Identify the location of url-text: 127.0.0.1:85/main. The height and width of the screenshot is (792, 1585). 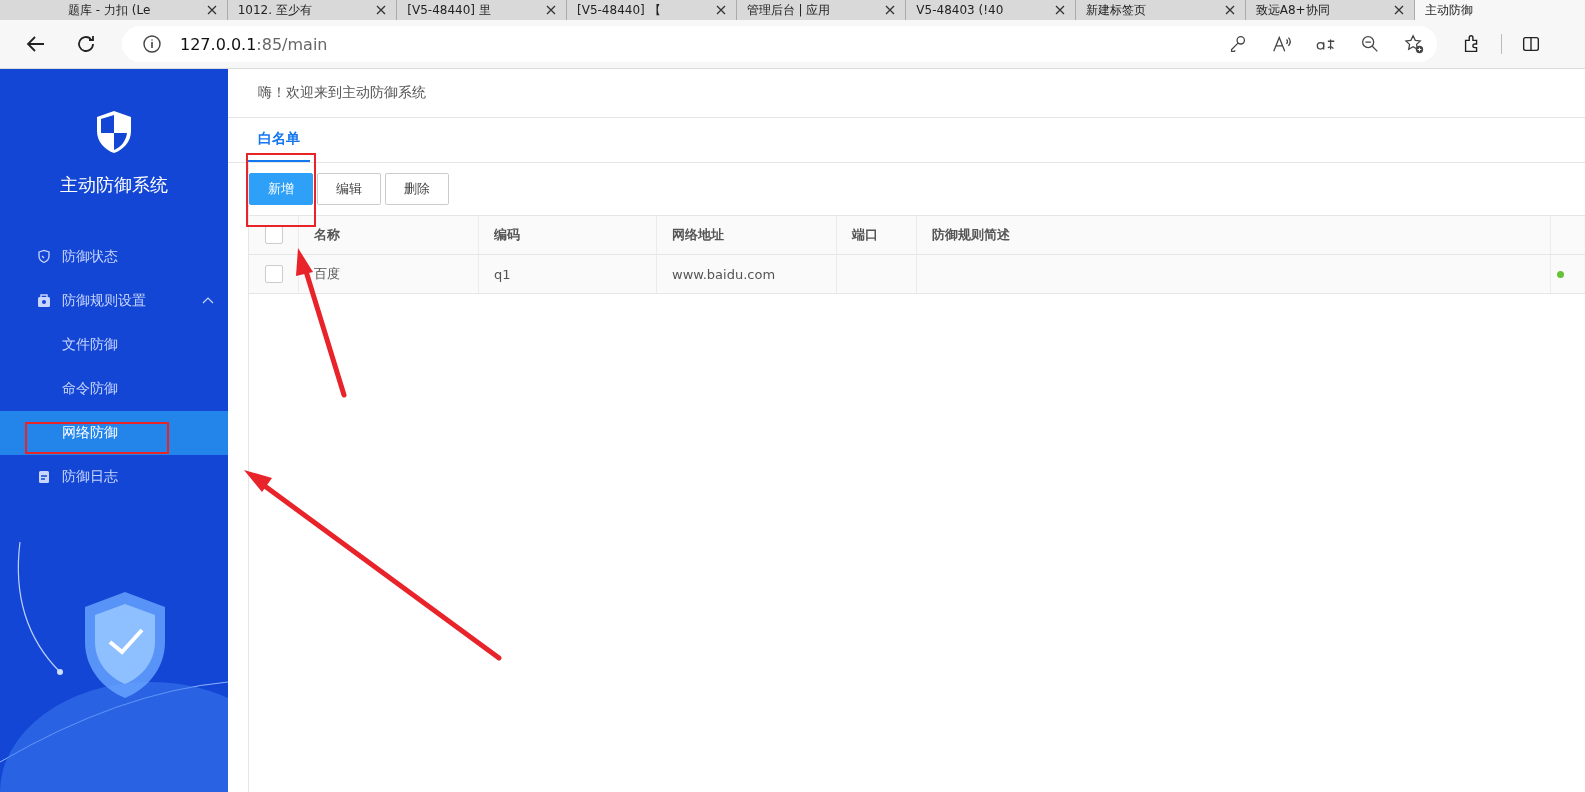
(254, 44).